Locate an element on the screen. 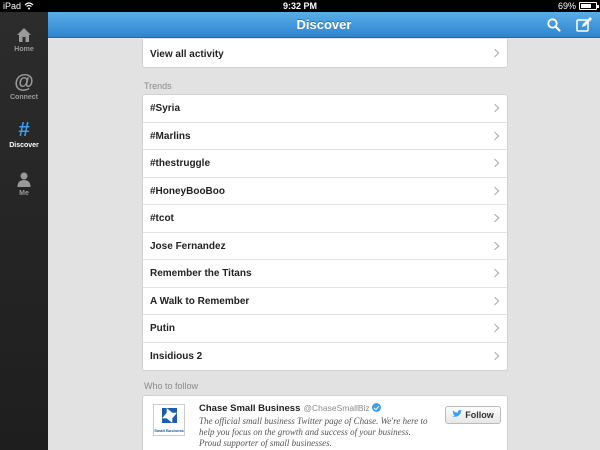 Image resolution: width=600 pixels, height=450 pixels. hash-icon: # is located at coordinates (24, 130).